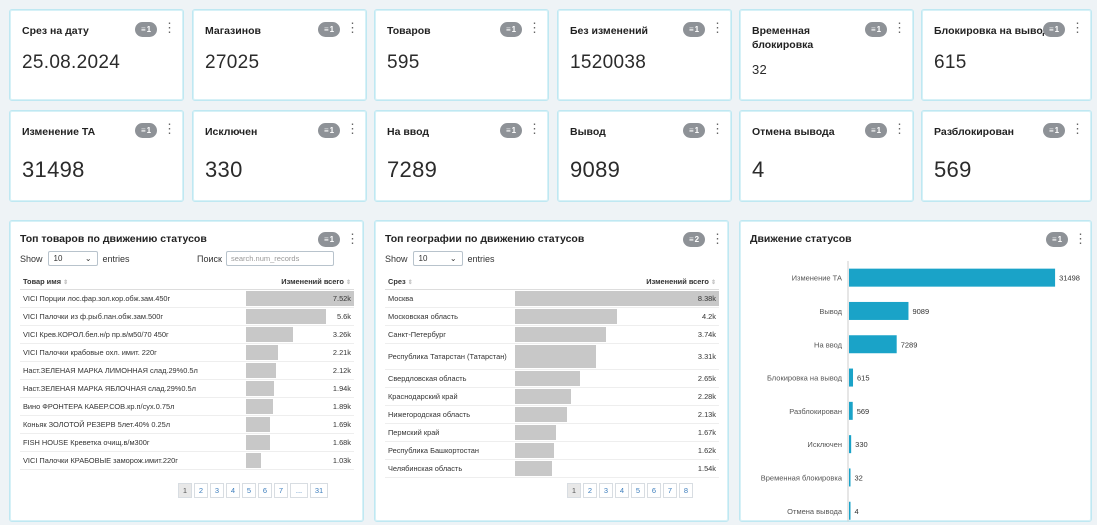 This screenshot has width=1097, height=525. Describe the element at coordinates (133, 282) in the screenshot. I see `col-header-name: Товар имя ⇕` at that location.